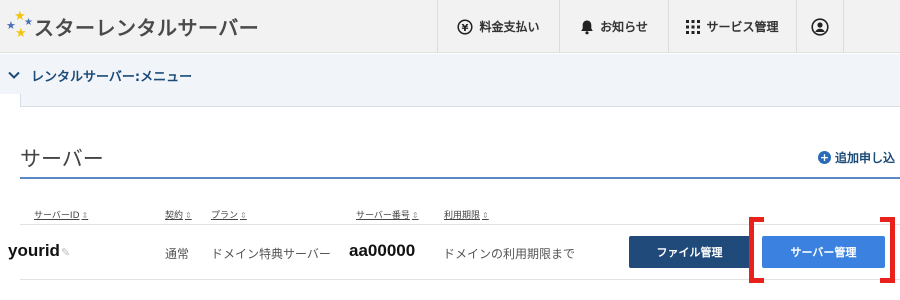  What do you see at coordinates (509, 254) in the screenshot?
I see `expiration-cell: ドメインの利用期限まで` at bounding box center [509, 254].